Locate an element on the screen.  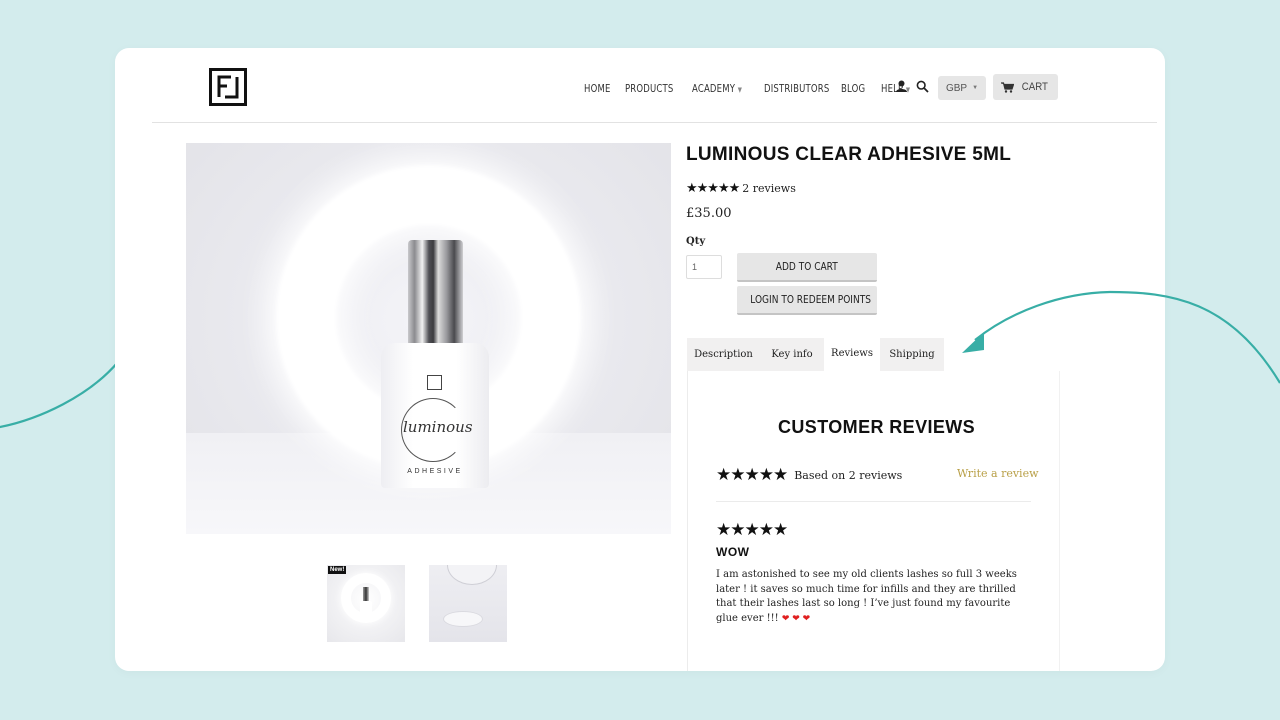
nav-distributors: DISTRIBUTORS is located at coordinates (796, 88).